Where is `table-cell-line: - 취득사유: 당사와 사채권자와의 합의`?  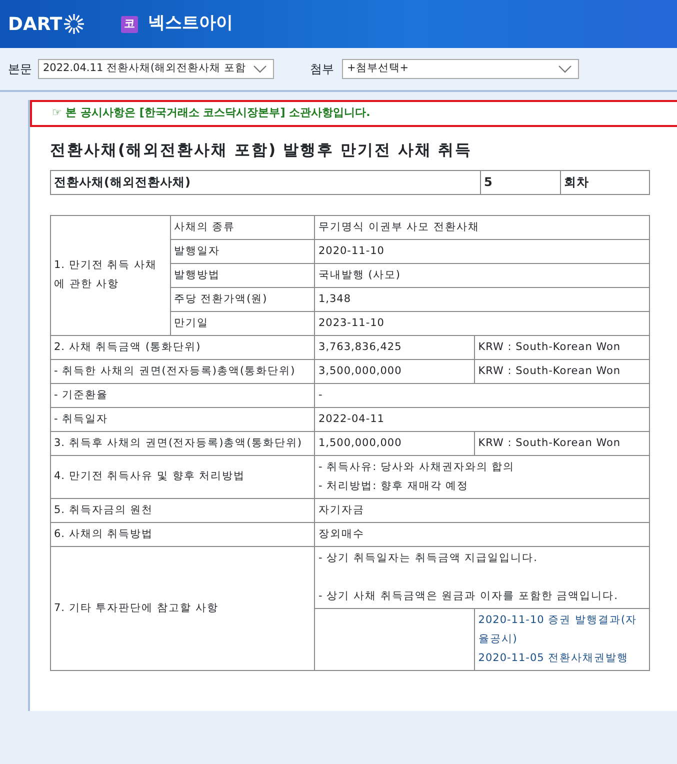 table-cell-line: - 취득사유: 당사와 사채권자와의 합의 is located at coordinates (417, 467).